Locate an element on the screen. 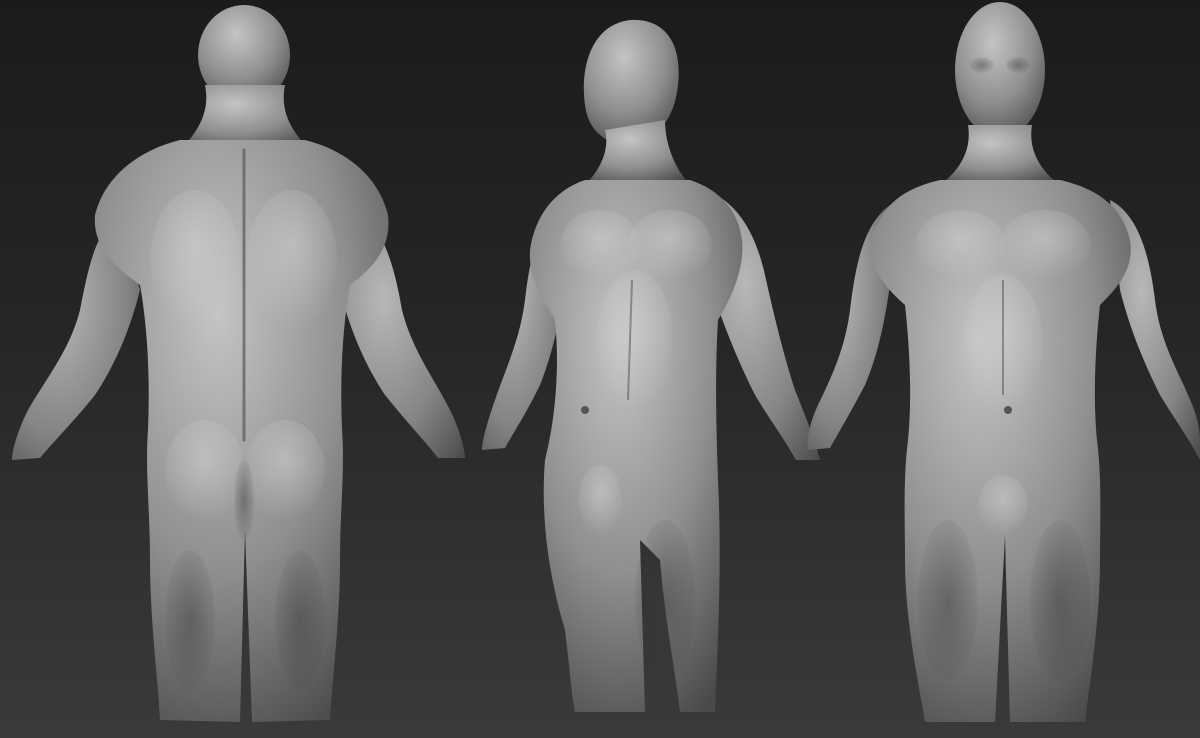 The width and height of the screenshot is (1200, 738). back-right-hamstring is located at coordinates (300, 620).